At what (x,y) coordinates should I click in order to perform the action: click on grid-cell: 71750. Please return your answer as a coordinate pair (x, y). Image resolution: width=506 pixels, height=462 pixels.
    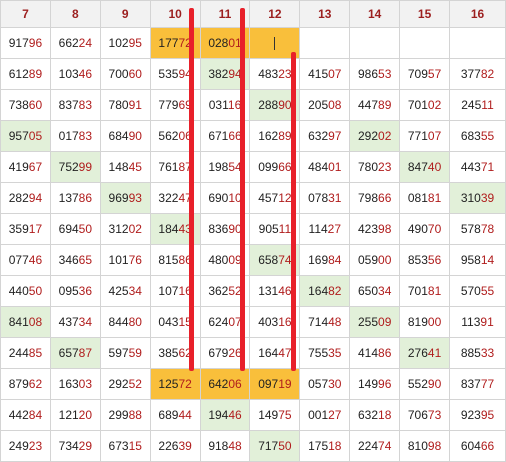
    Looking at the image, I should click on (275, 446).